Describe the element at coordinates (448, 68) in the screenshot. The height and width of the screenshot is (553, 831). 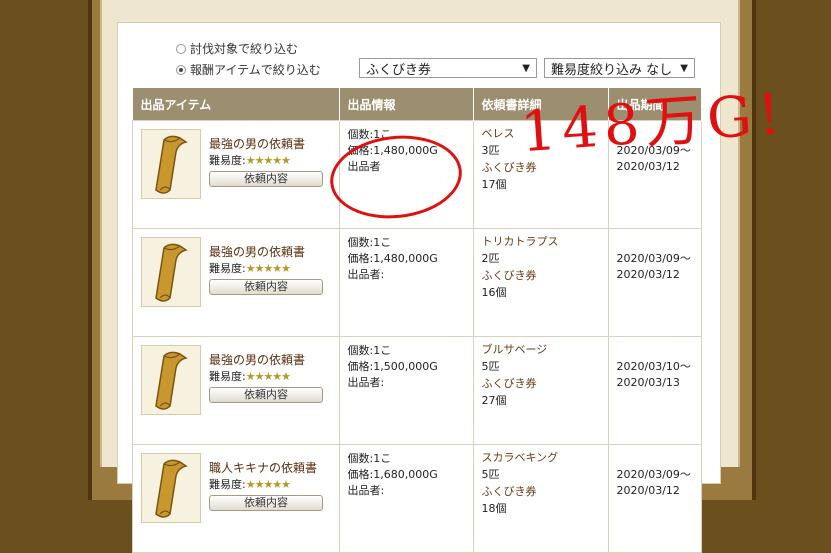
I see `item-select: ふくびき券 ▼` at that location.